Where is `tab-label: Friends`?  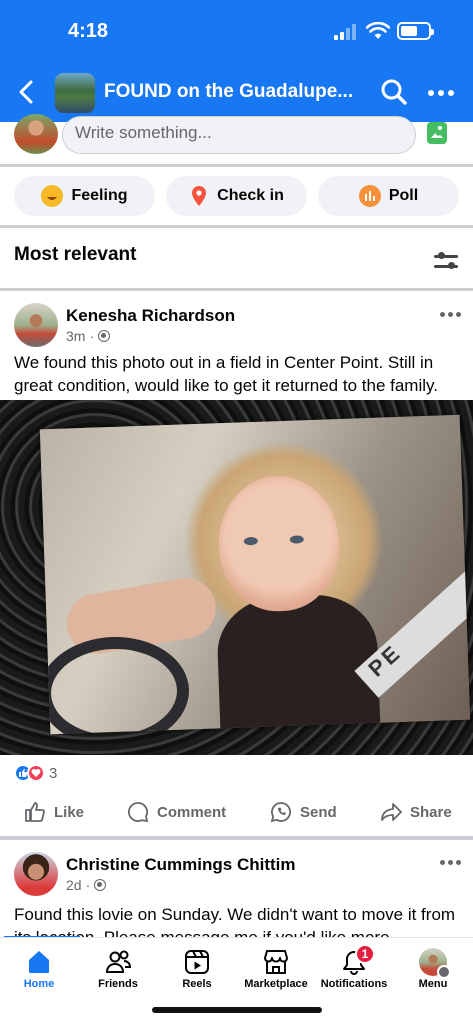
tab-label: Friends is located at coordinates (118, 984).